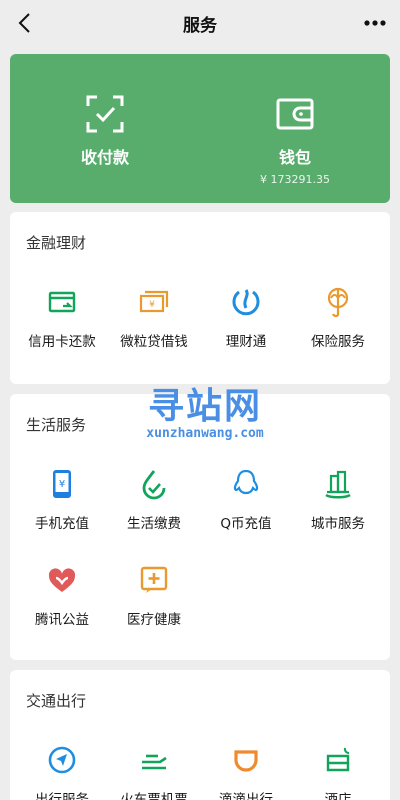 The image size is (400, 800). I want to click on hotel-icon, so click(338, 759).